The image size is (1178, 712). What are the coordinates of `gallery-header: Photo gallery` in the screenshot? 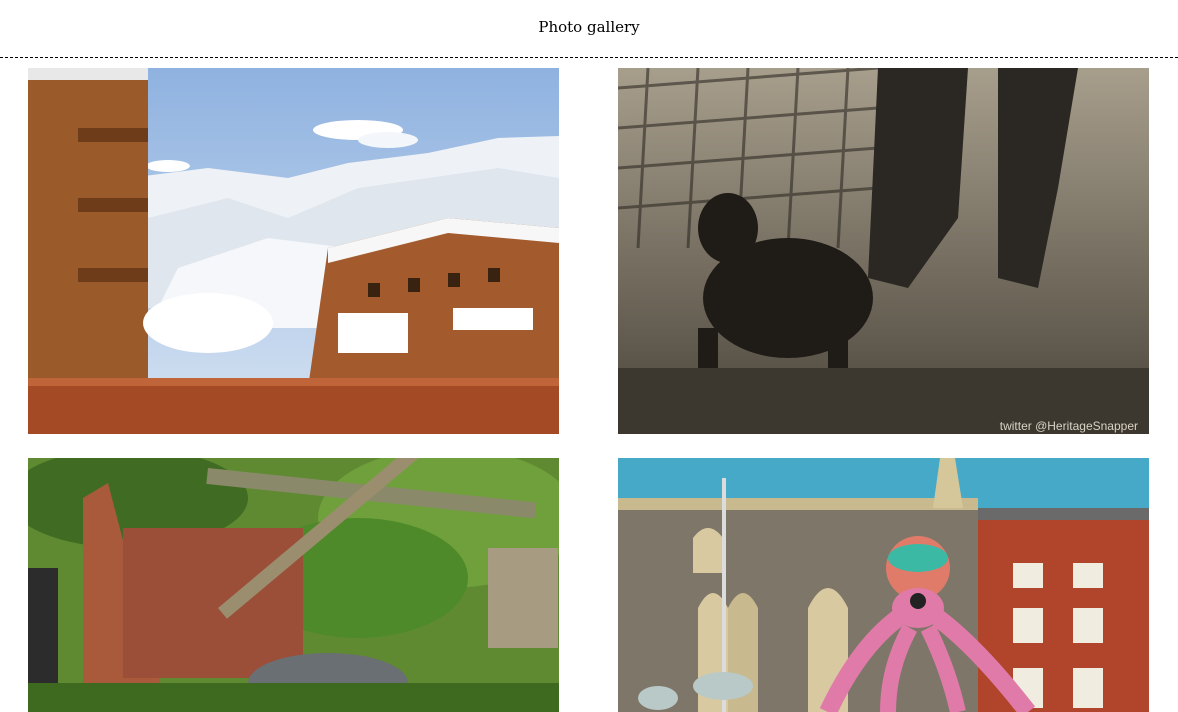 It's located at (589, 29).